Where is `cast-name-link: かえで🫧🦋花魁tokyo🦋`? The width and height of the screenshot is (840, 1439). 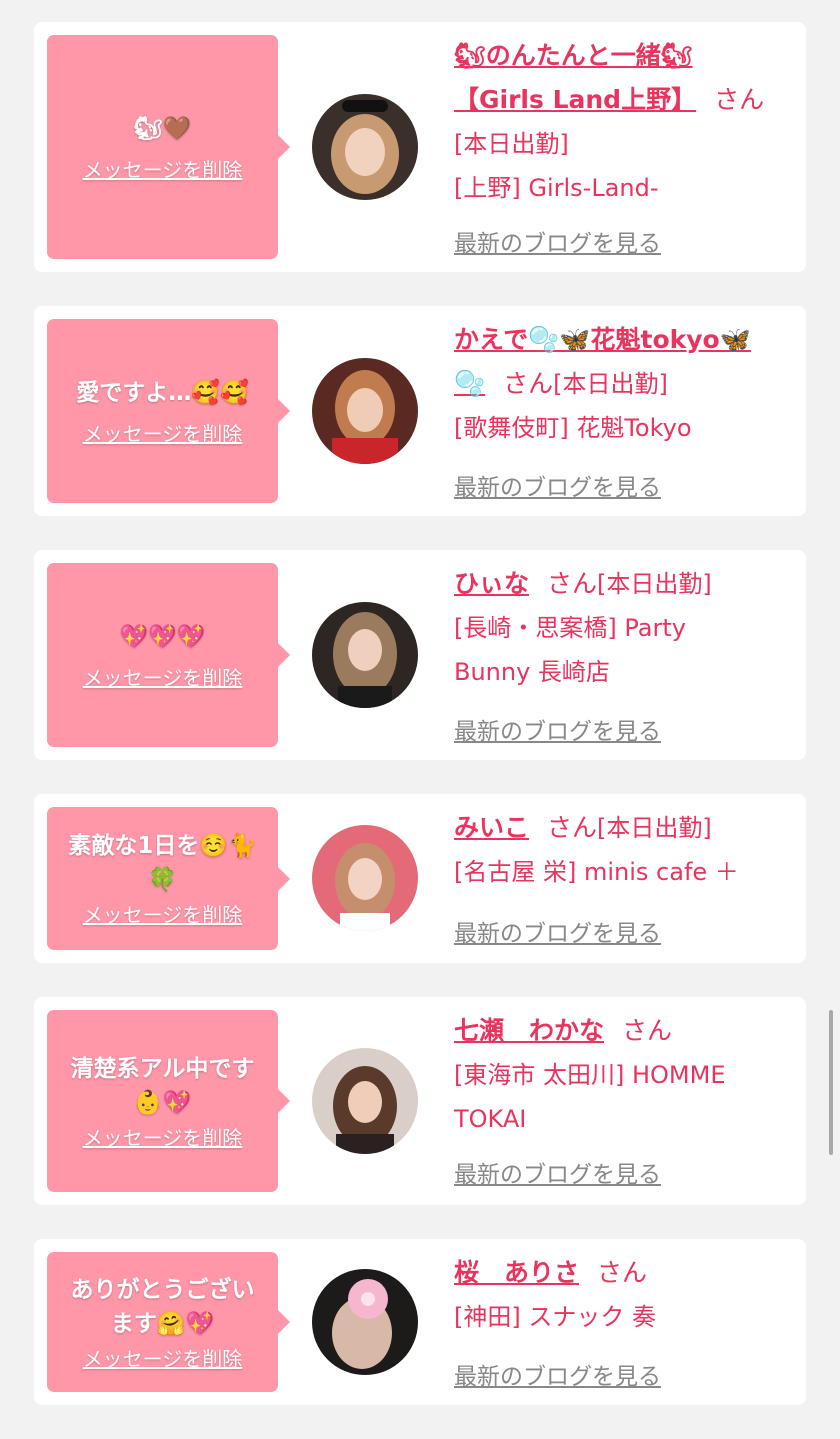
cast-name-link: かえで🫧🦋花魁tokyo🦋 is located at coordinates (602, 339).